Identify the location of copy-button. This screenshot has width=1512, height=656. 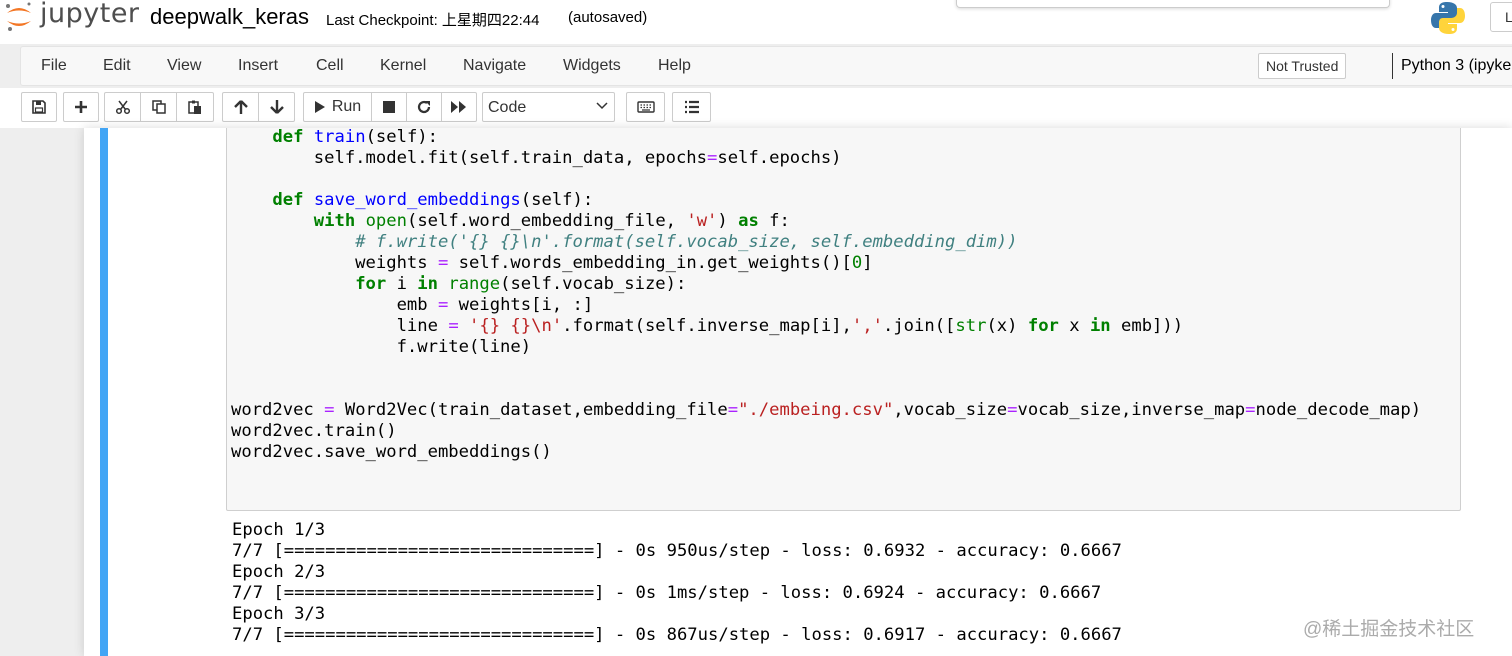
(158, 107).